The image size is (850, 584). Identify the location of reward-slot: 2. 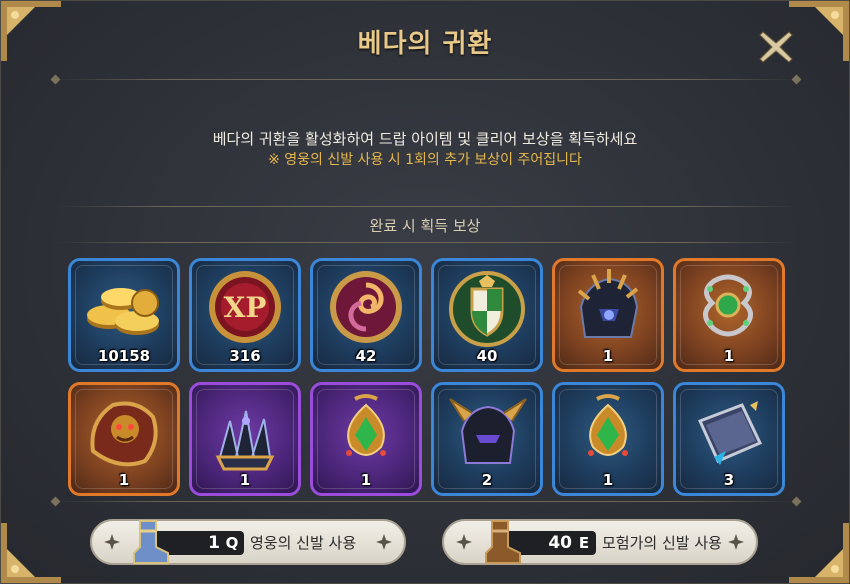
(487, 439).